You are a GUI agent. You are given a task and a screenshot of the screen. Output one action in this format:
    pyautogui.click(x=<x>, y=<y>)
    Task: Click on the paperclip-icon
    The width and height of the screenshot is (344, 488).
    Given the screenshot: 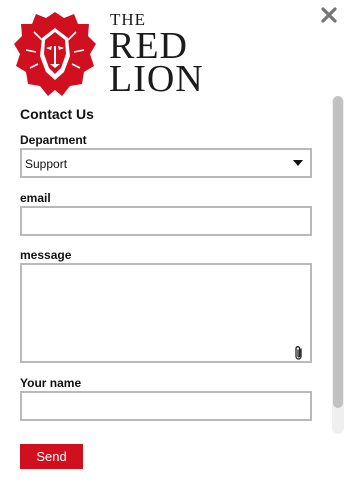 What is the action you would take?
    pyautogui.click(x=299, y=353)
    